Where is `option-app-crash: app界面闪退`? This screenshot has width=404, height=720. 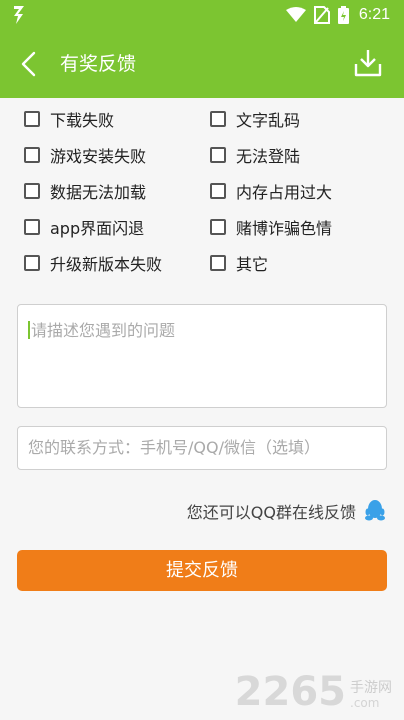 option-app-crash: app界面闪退 is located at coordinates (117, 227).